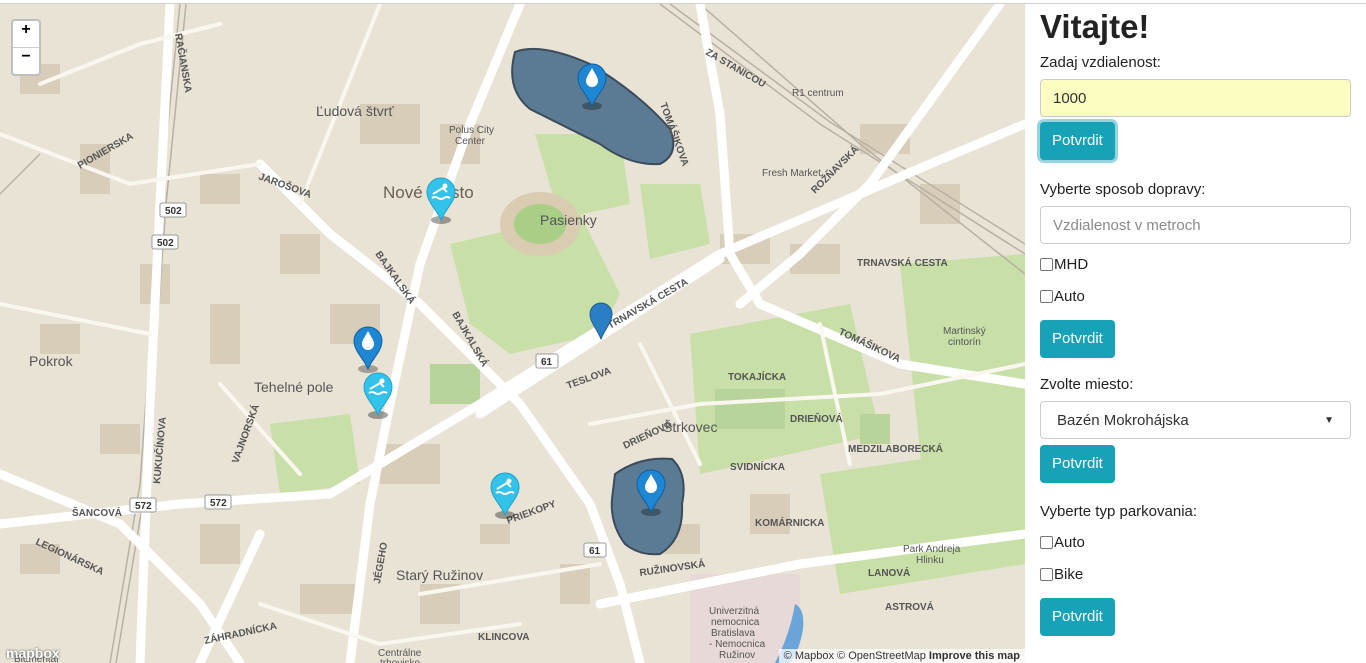  What do you see at coordinates (809, 656) in the screenshot?
I see `attribution-mapbox: © Mapbox` at bounding box center [809, 656].